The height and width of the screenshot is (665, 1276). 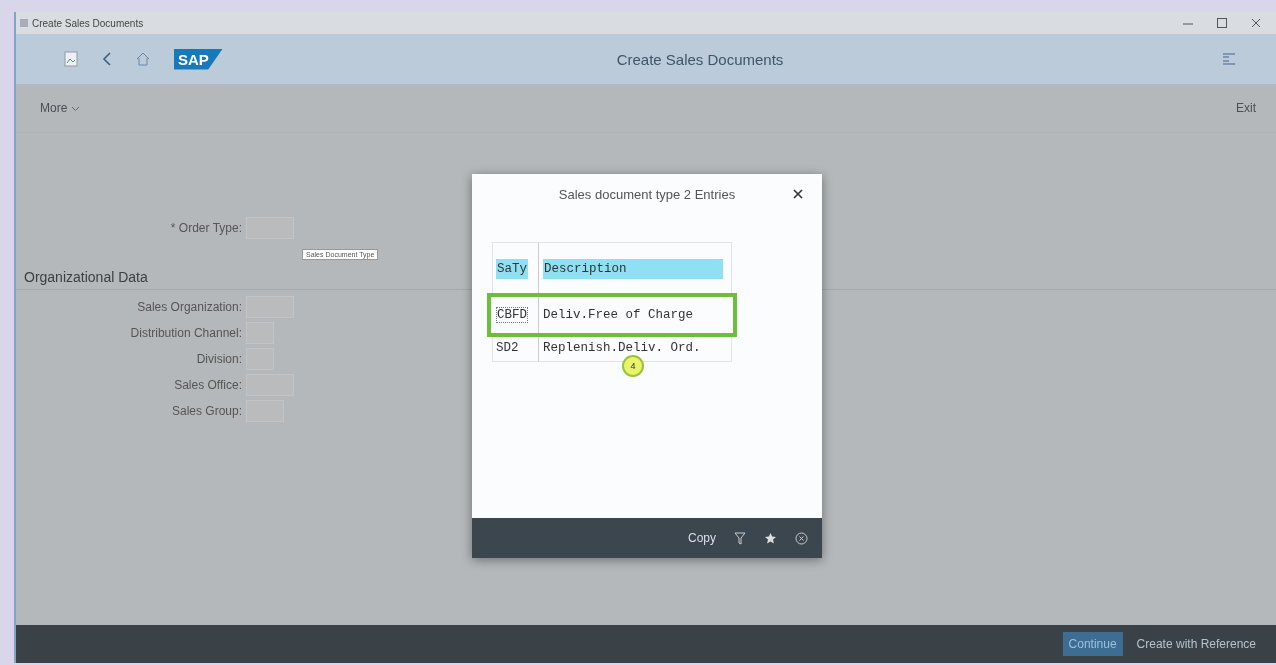 I want to click on app-icon, so click(x=24, y=23).